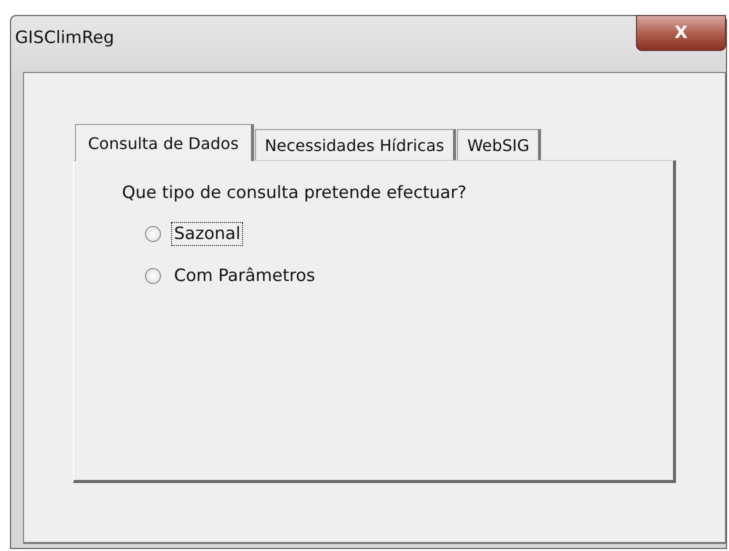 The width and height of the screenshot is (729, 551). Describe the element at coordinates (499, 144) in the screenshot. I see `tab: WebSIG` at that location.